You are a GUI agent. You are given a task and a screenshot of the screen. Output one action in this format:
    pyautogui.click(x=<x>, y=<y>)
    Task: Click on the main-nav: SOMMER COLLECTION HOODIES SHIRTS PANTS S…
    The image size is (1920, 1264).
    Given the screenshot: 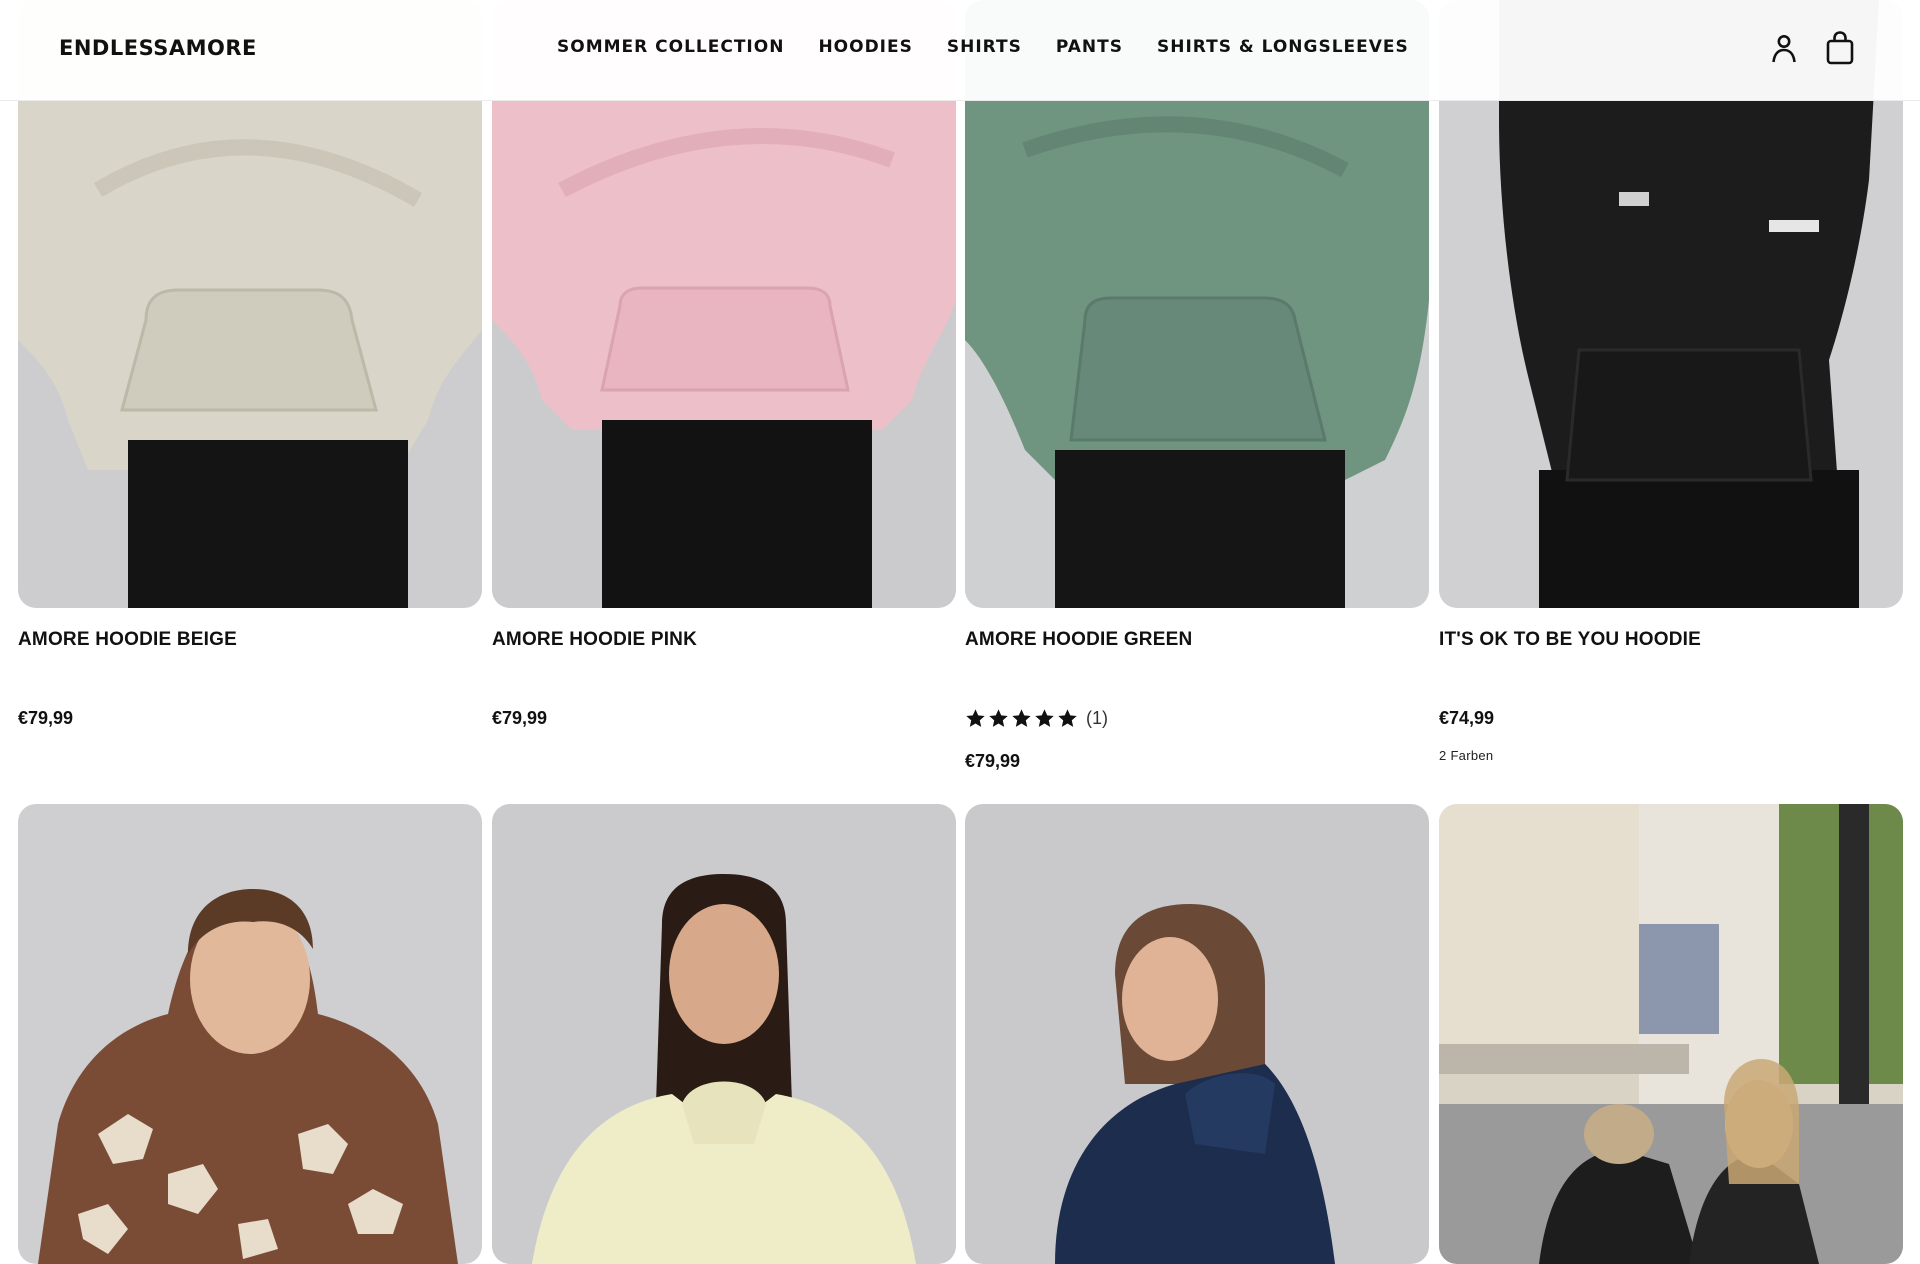 What is the action you would take?
    pyautogui.click(x=983, y=47)
    